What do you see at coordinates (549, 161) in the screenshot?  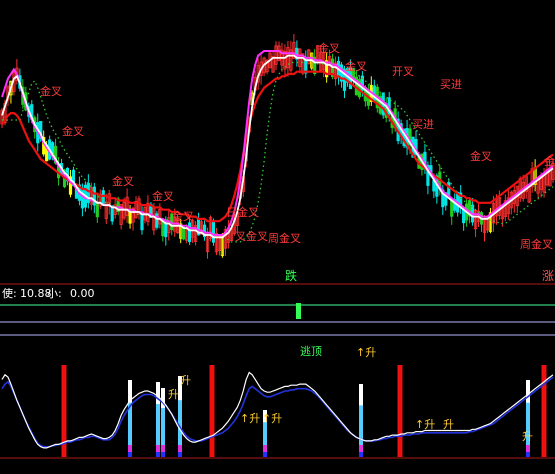 I see `signal-label: 金` at bounding box center [549, 161].